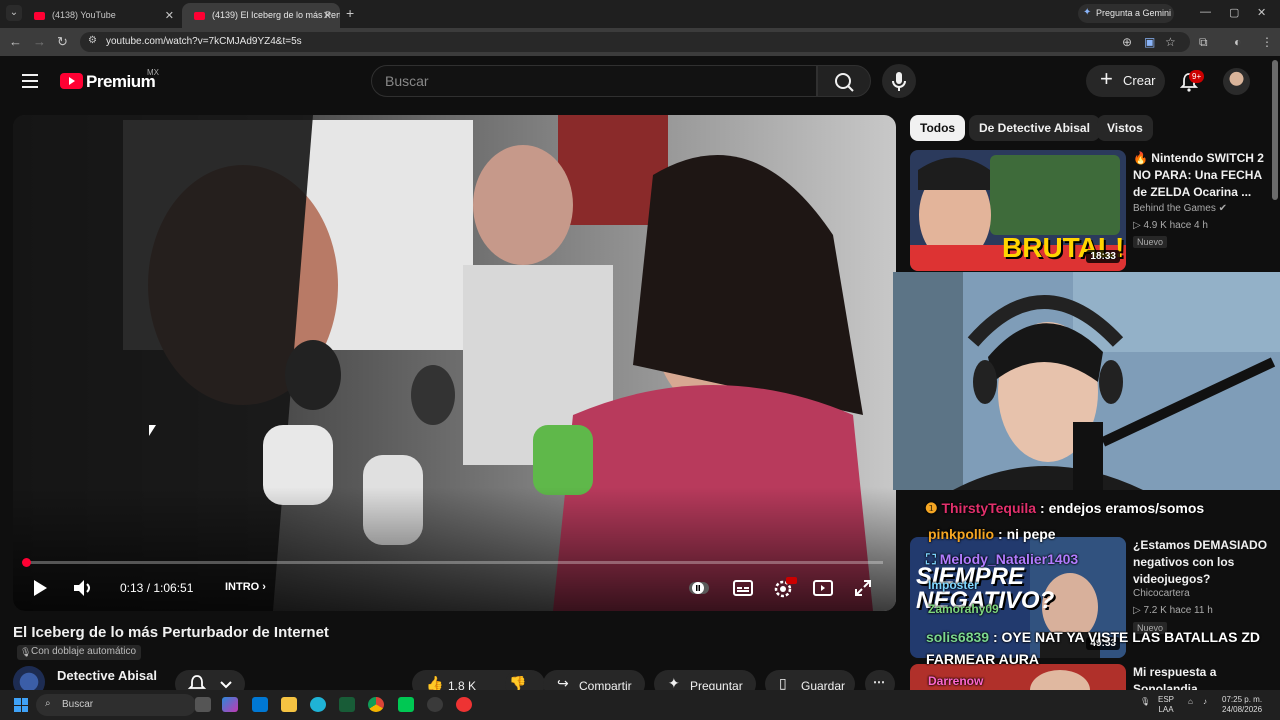 This screenshot has width=1280, height=720. Describe the element at coordinates (121, 82) in the screenshot. I see `logo-text: Premium` at that location.